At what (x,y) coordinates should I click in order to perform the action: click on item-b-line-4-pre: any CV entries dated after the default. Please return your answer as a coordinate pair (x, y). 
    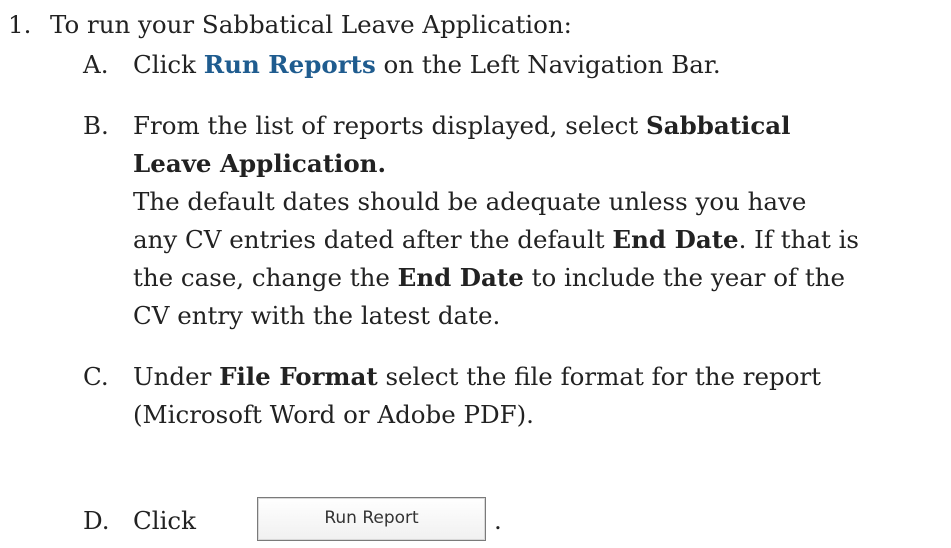
    Looking at the image, I should click on (373, 239).